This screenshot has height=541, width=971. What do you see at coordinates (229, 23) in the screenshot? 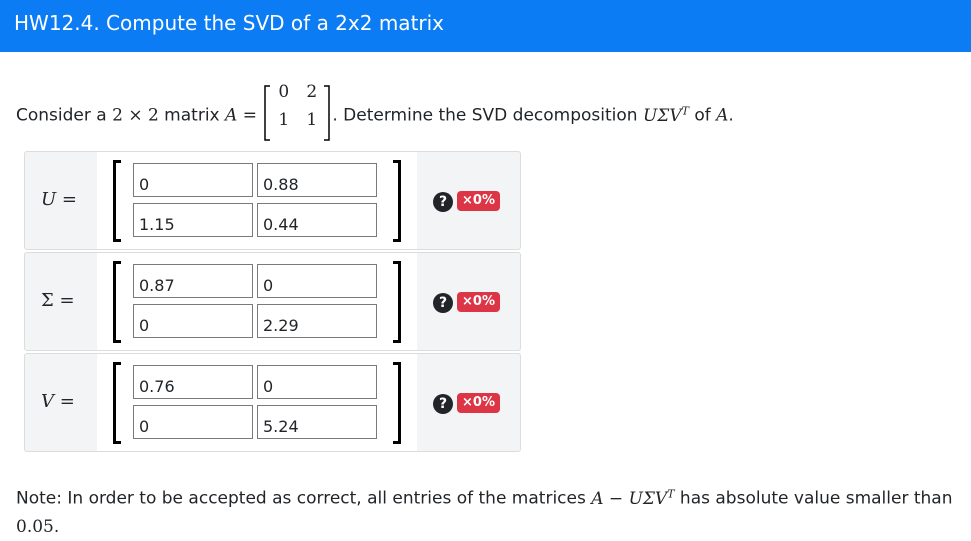
I see `page-title: HW12.4. Compute the SVD of a 2x2 matrix` at bounding box center [229, 23].